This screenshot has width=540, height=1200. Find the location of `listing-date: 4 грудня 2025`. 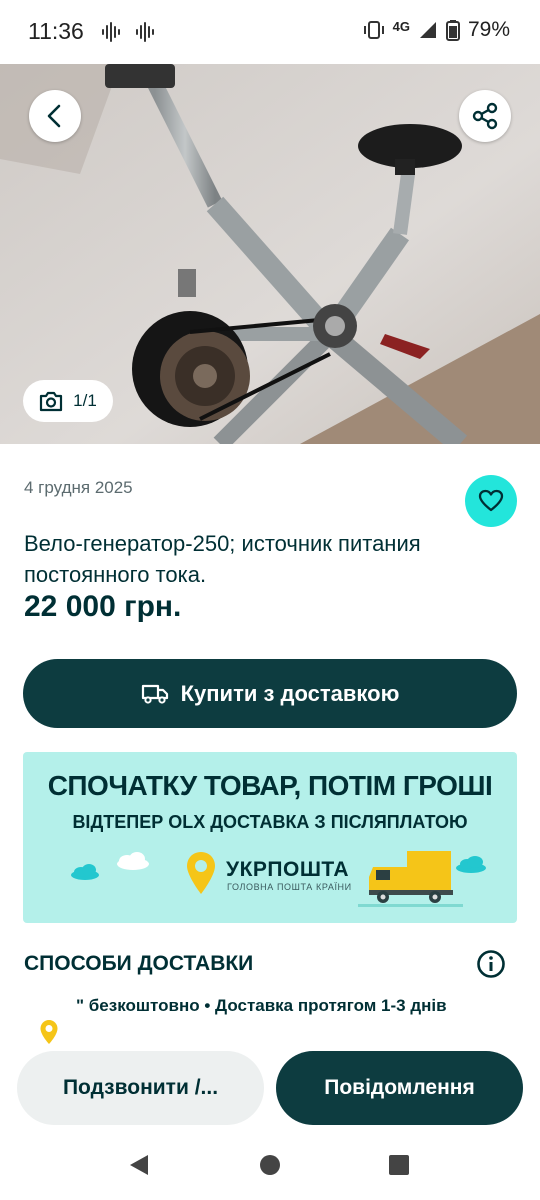

listing-date: 4 грудня 2025 is located at coordinates (78, 487).